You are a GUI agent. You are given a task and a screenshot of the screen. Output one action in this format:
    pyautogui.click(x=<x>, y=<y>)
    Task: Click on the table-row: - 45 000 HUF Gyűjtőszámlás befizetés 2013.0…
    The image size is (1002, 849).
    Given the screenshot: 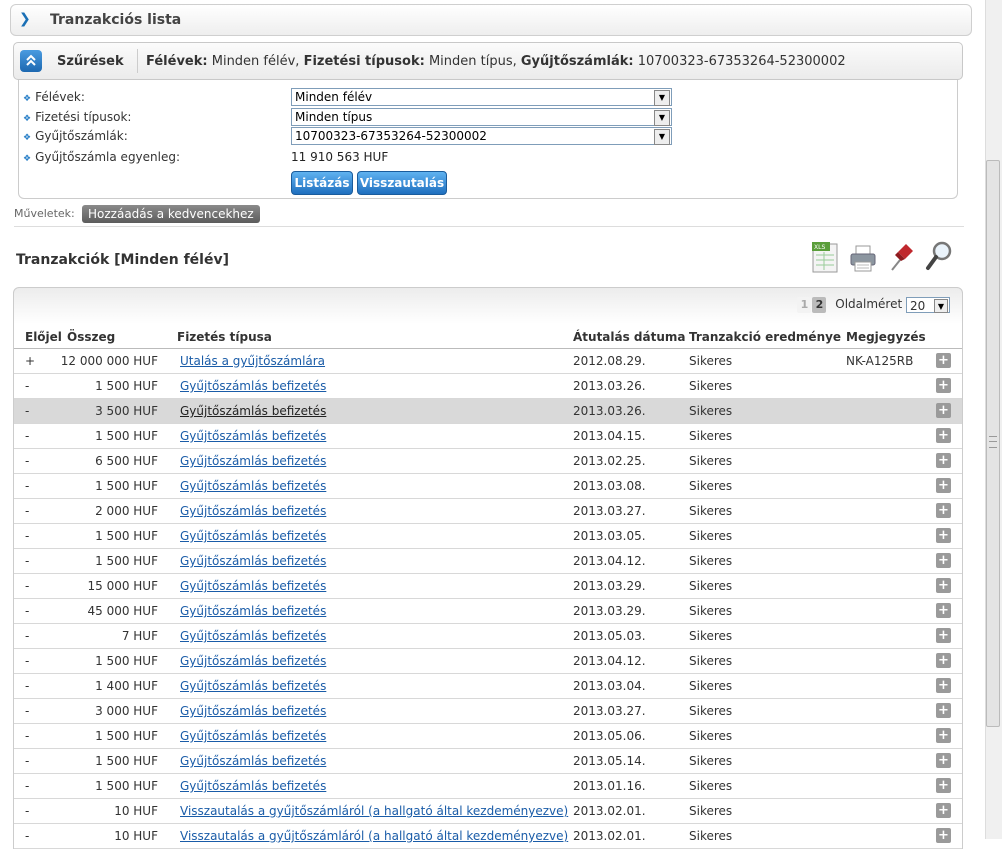 What is the action you would take?
    pyautogui.click(x=488, y=611)
    